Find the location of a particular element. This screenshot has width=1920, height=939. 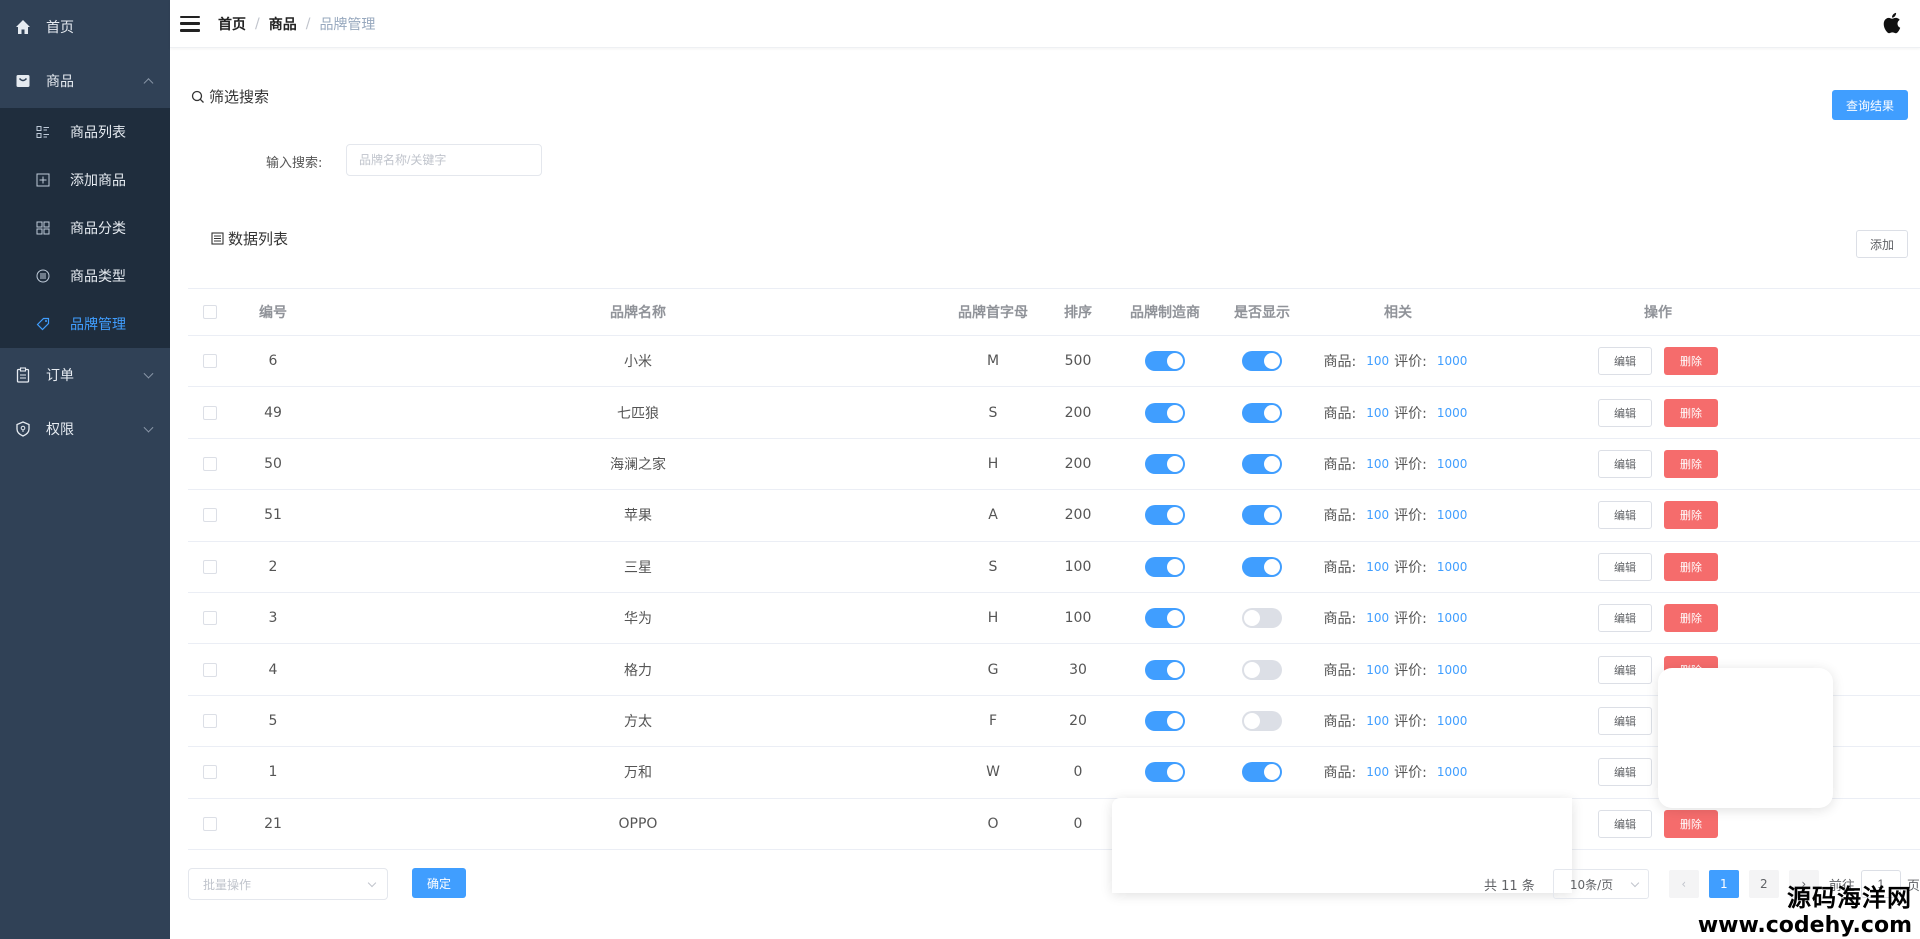

hamburger-menu-icon is located at coordinates (190, 23).